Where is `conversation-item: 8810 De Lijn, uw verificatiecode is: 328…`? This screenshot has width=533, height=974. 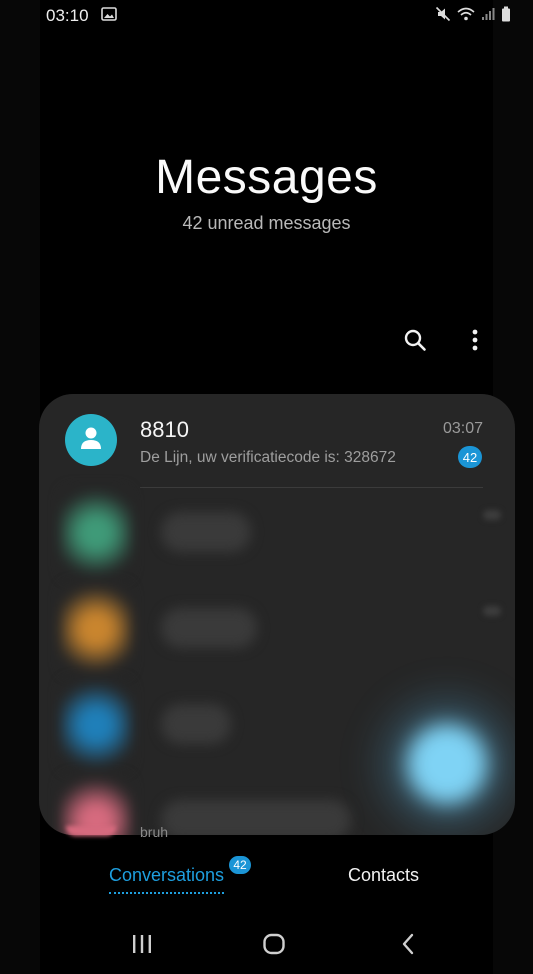 conversation-item: 8810 De Lijn, uw verificatiecode is: 328… is located at coordinates (277, 440).